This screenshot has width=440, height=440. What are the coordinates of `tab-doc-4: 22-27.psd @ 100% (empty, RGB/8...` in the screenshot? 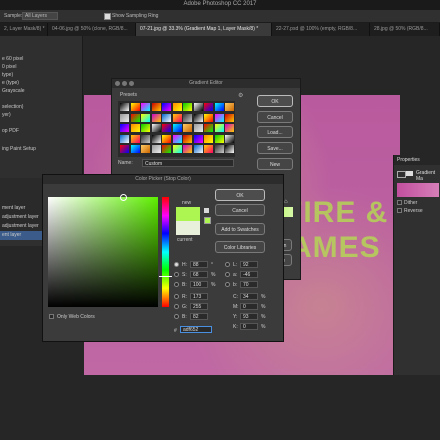 It's located at (321, 29).